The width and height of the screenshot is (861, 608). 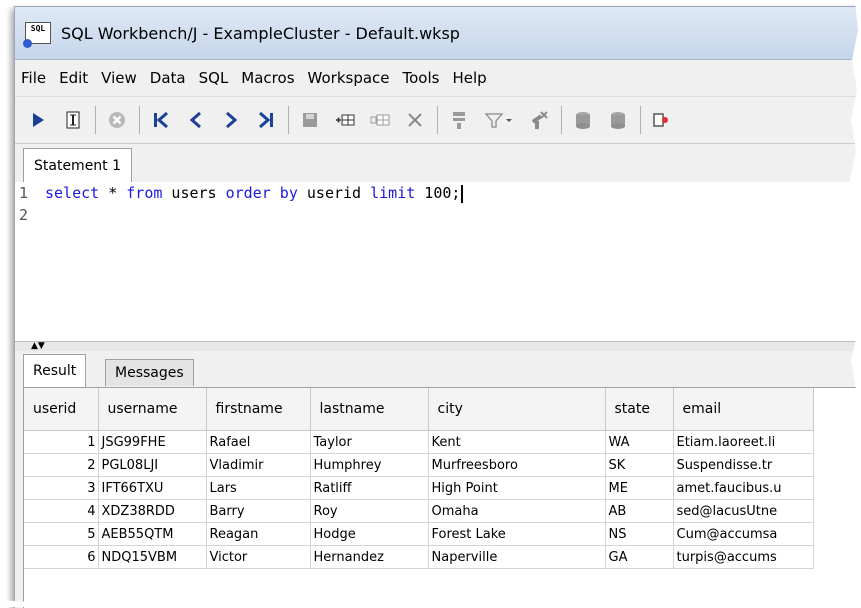 What do you see at coordinates (662, 120) in the screenshot?
I see `disconnect-icon` at bounding box center [662, 120].